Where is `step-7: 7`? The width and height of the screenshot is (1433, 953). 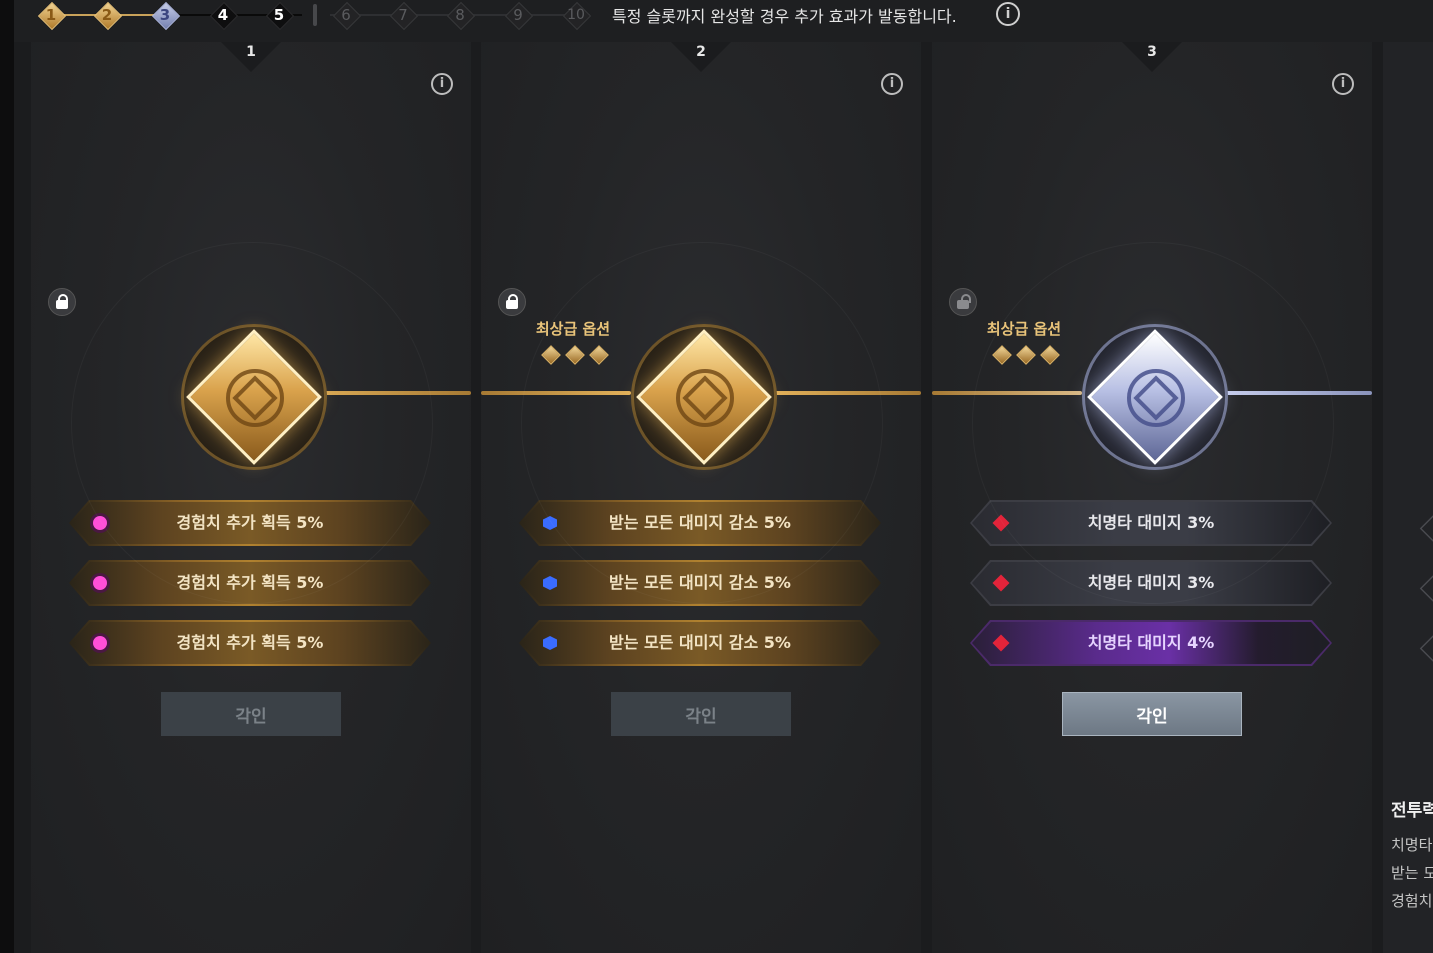
step-7: 7 is located at coordinates (404, 16).